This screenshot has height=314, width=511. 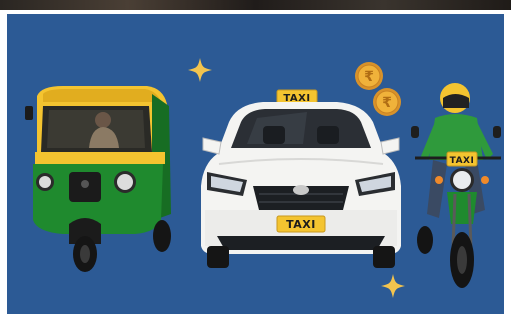 I want to click on rupee-coin-icon-1: ₹, so click(x=369, y=76).